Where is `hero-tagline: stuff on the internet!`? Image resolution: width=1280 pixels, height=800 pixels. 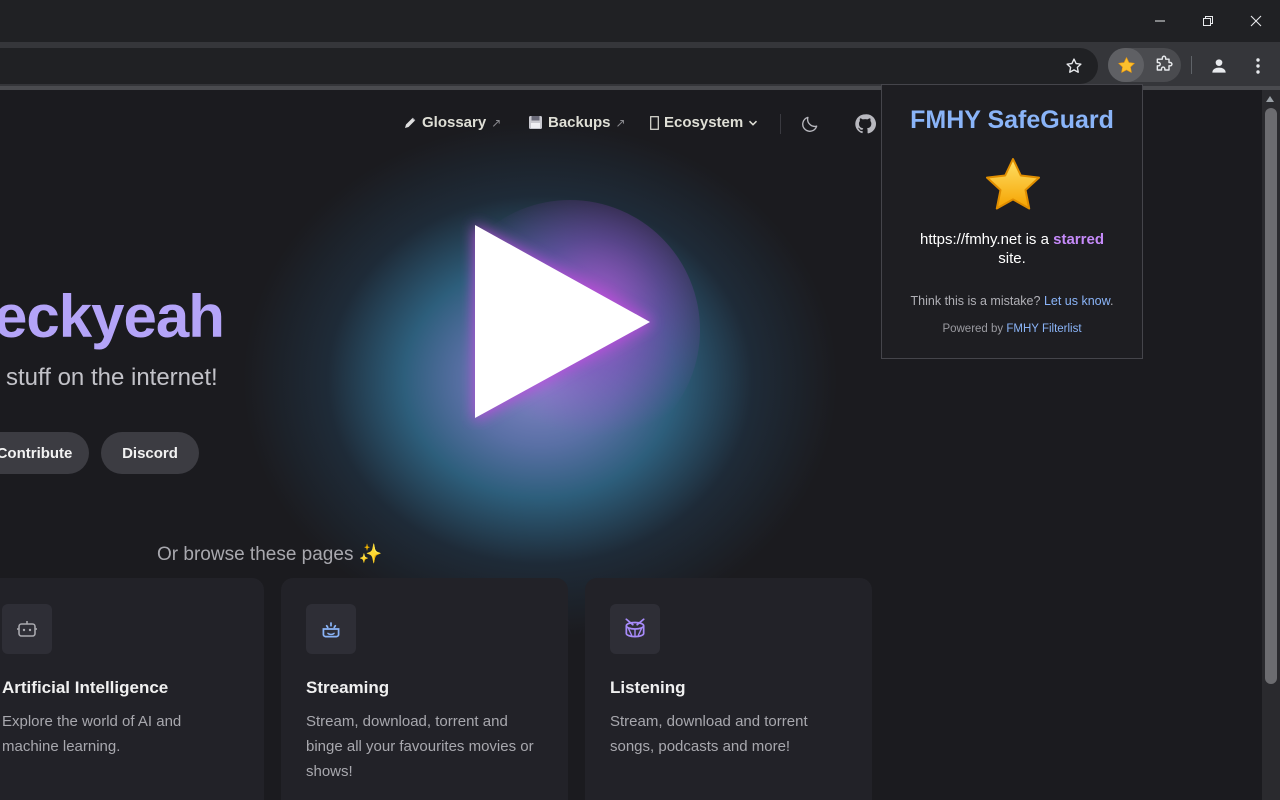 hero-tagline: stuff on the internet! is located at coordinates (112, 377).